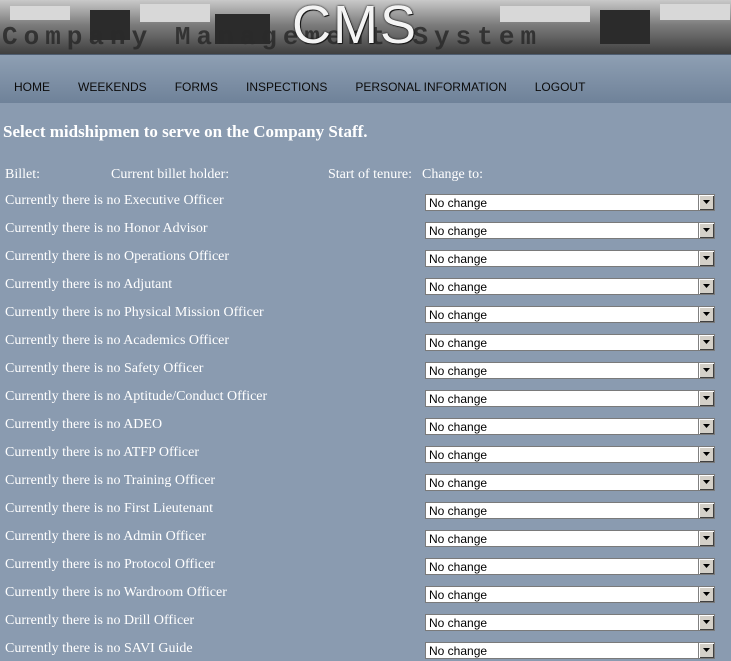 This screenshot has height=661, width=731. What do you see at coordinates (100, 620) in the screenshot?
I see `billet-row-label: Currently there is no Drill Officer` at bounding box center [100, 620].